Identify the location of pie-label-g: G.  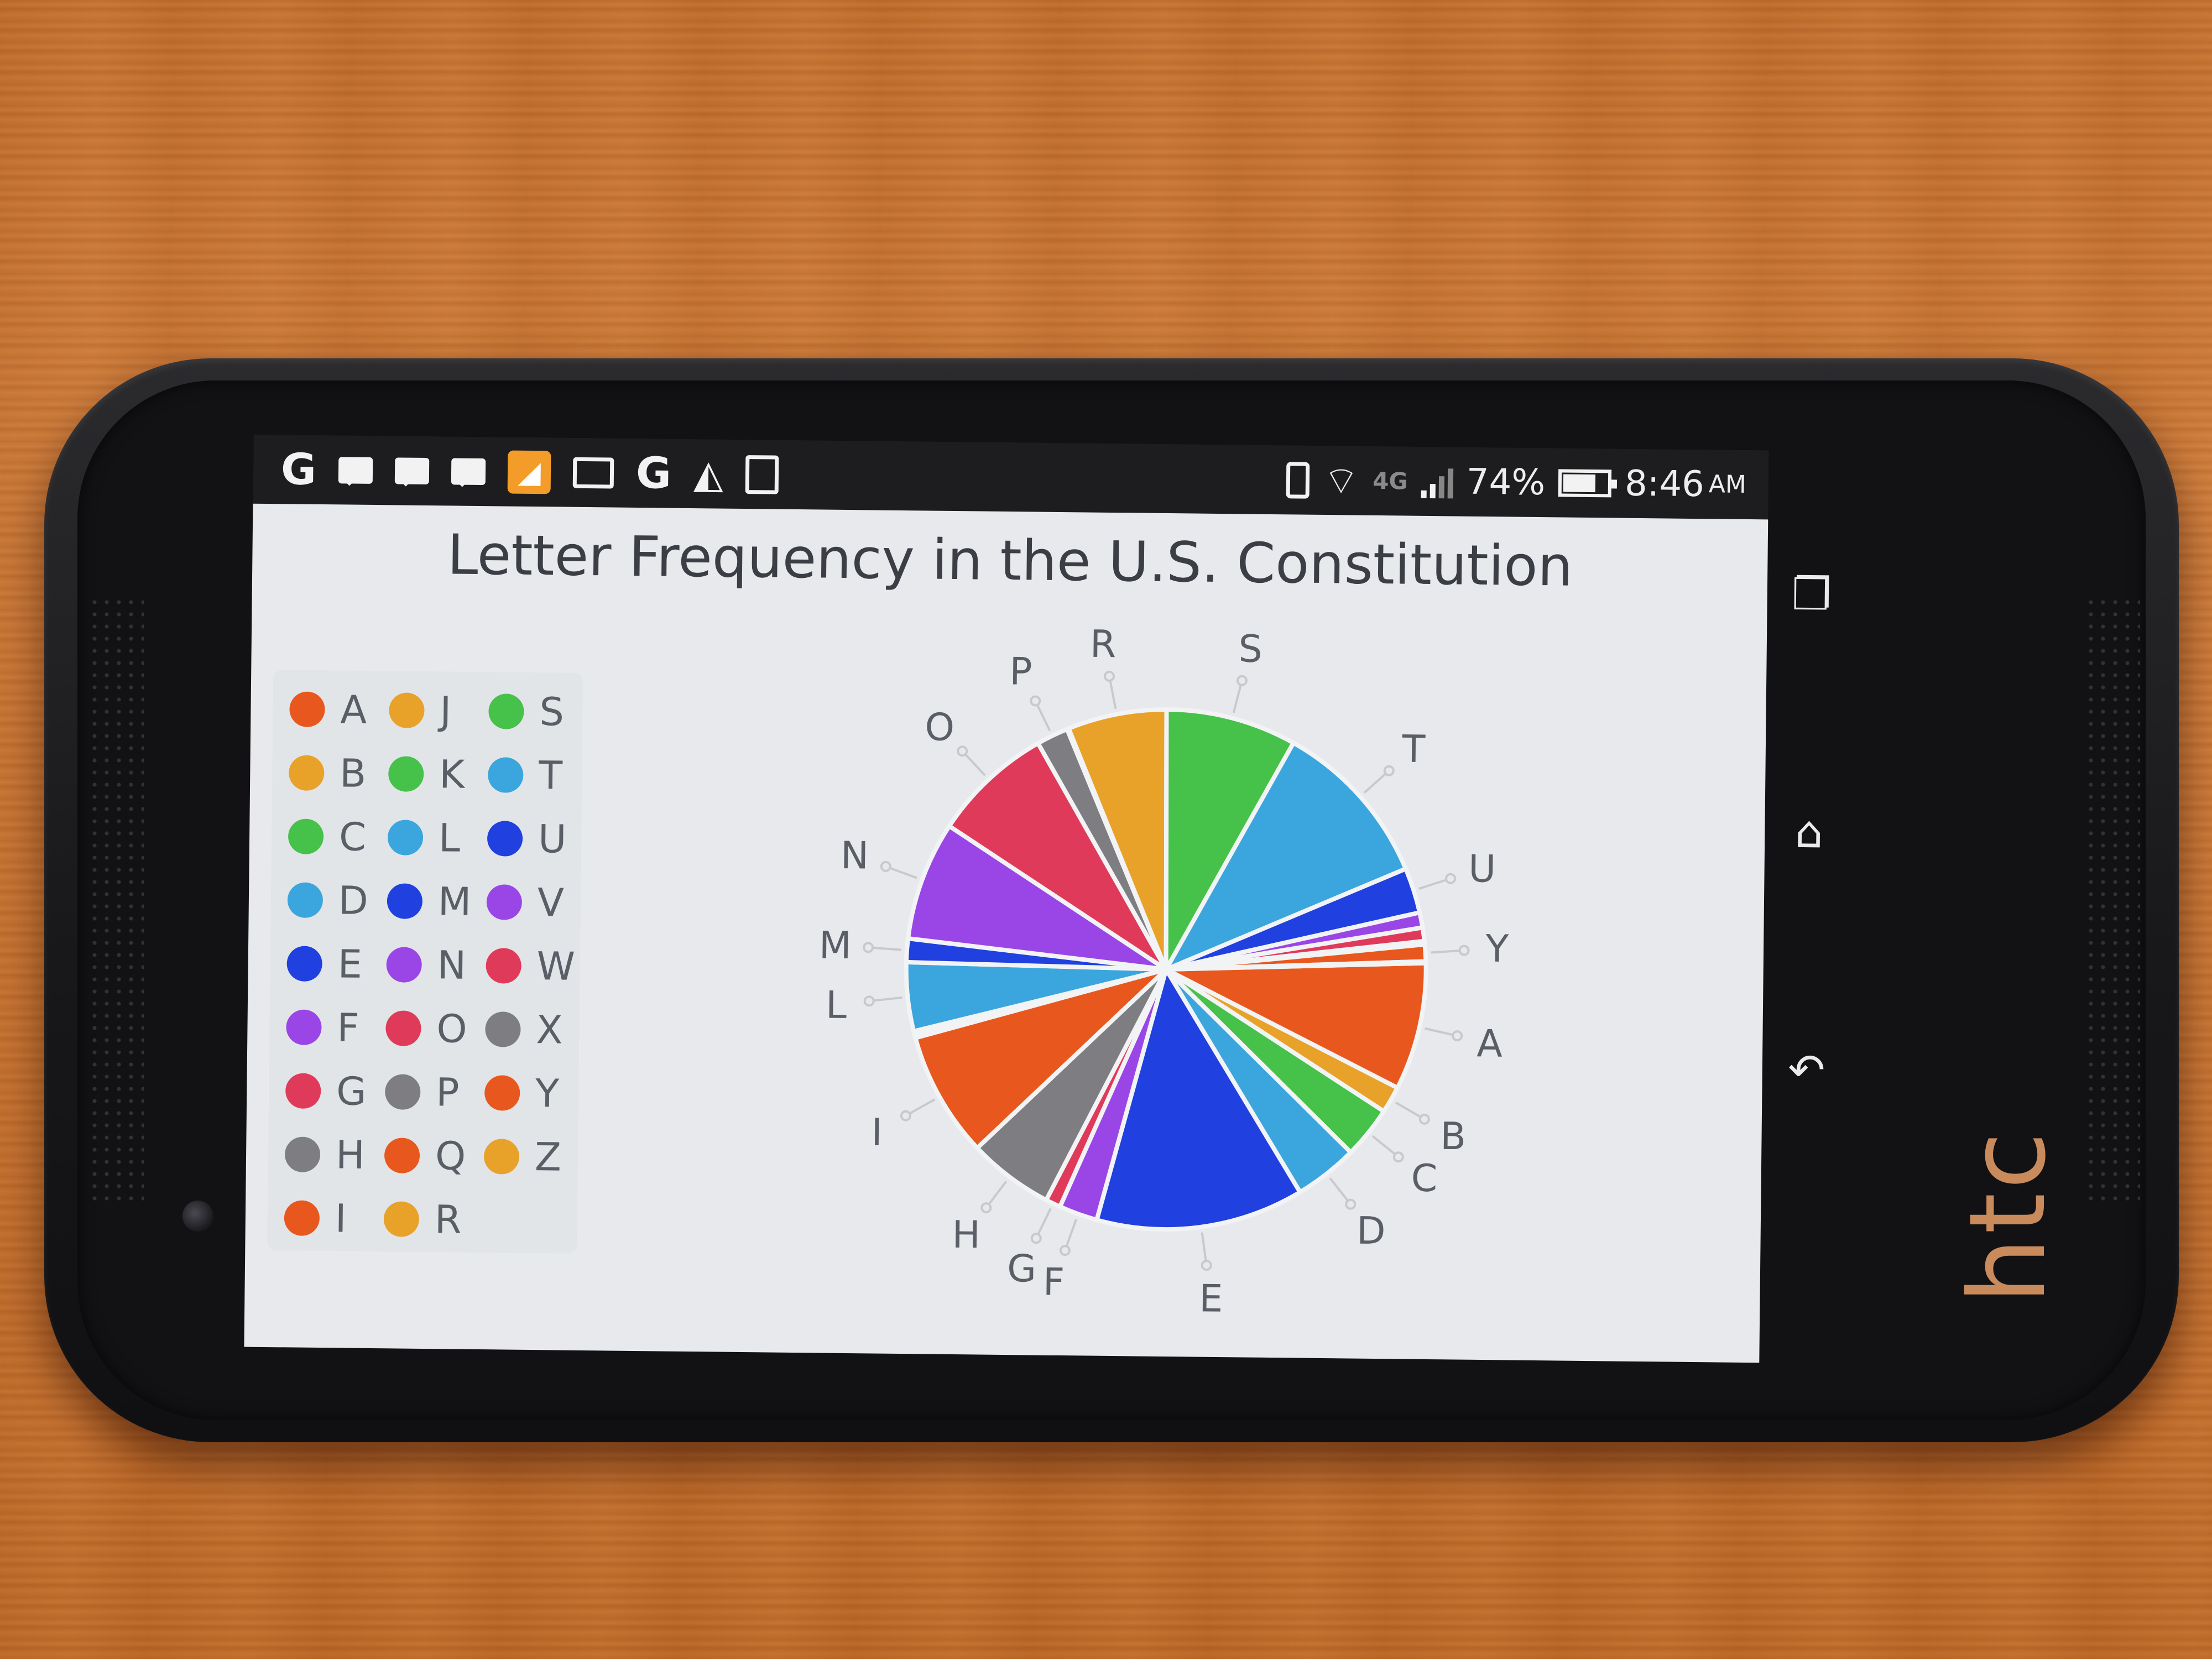
(1022, 1269).